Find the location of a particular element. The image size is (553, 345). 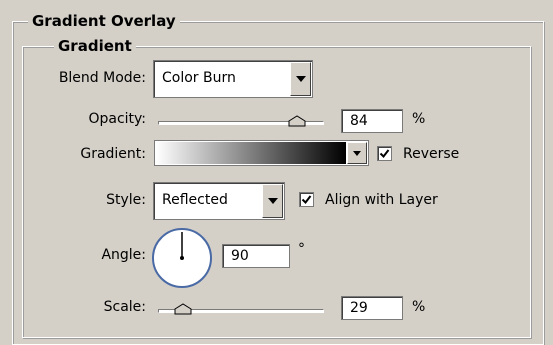

align-with-layer-label: Align with Layer is located at coordinates (381, 200).